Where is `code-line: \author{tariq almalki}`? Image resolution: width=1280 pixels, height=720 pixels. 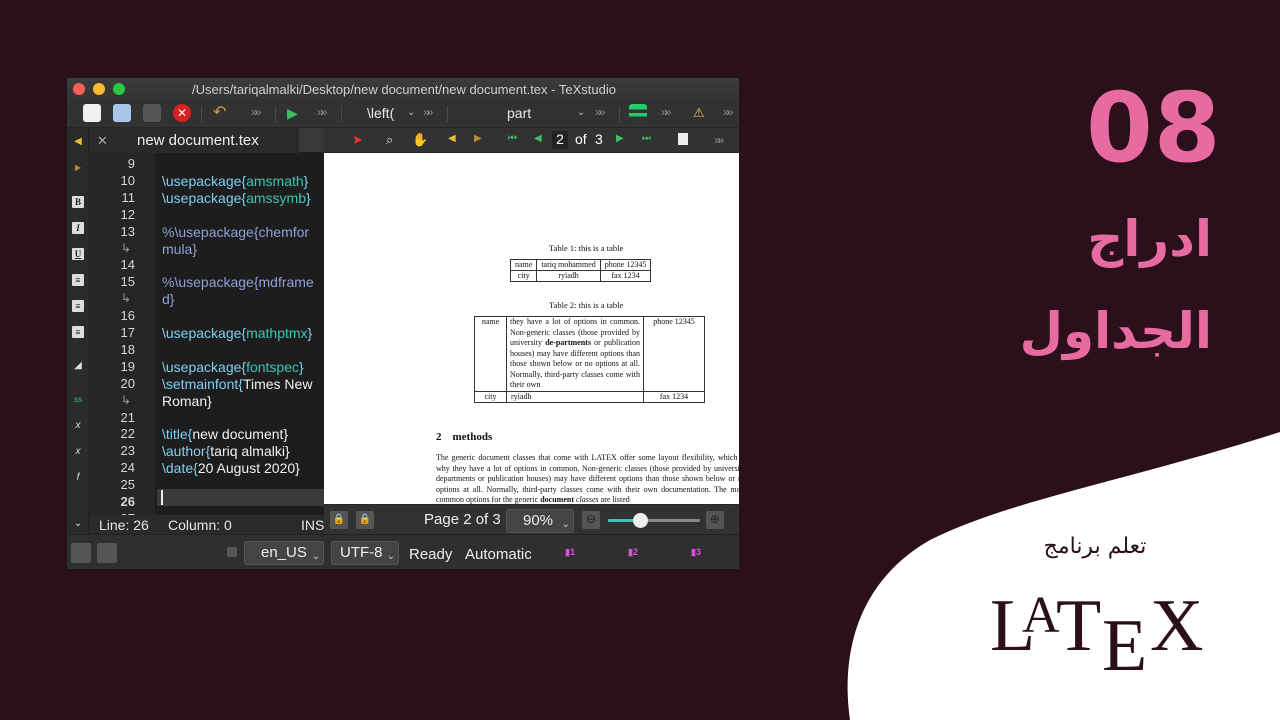 code-line: \author{tariq almalki} is located at coordinates (226, 451).